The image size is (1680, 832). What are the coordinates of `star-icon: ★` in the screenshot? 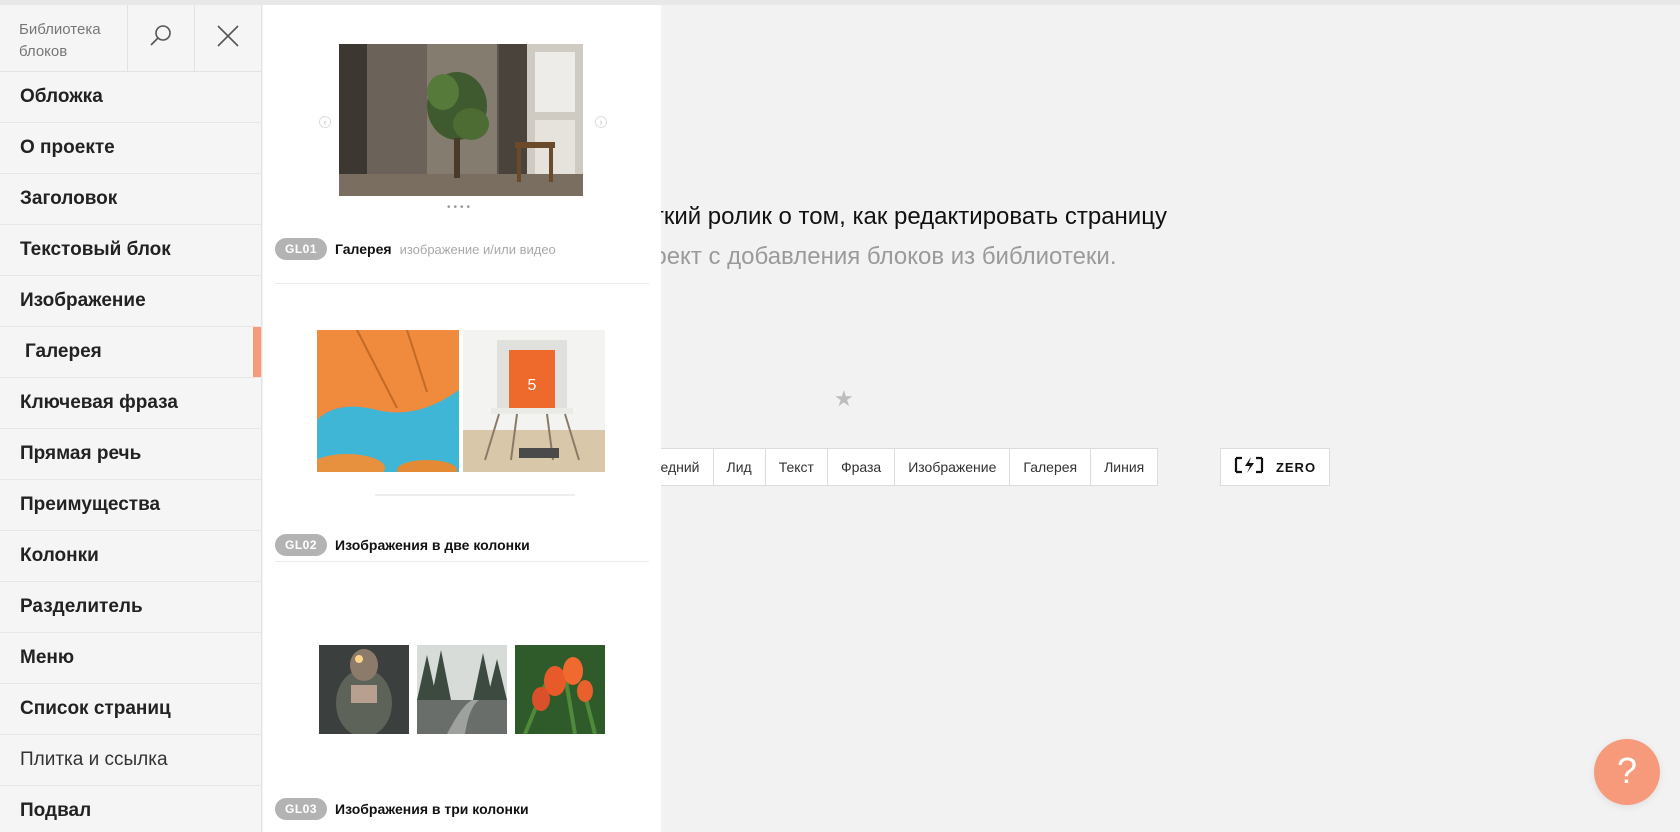 It's located at (844, 398).